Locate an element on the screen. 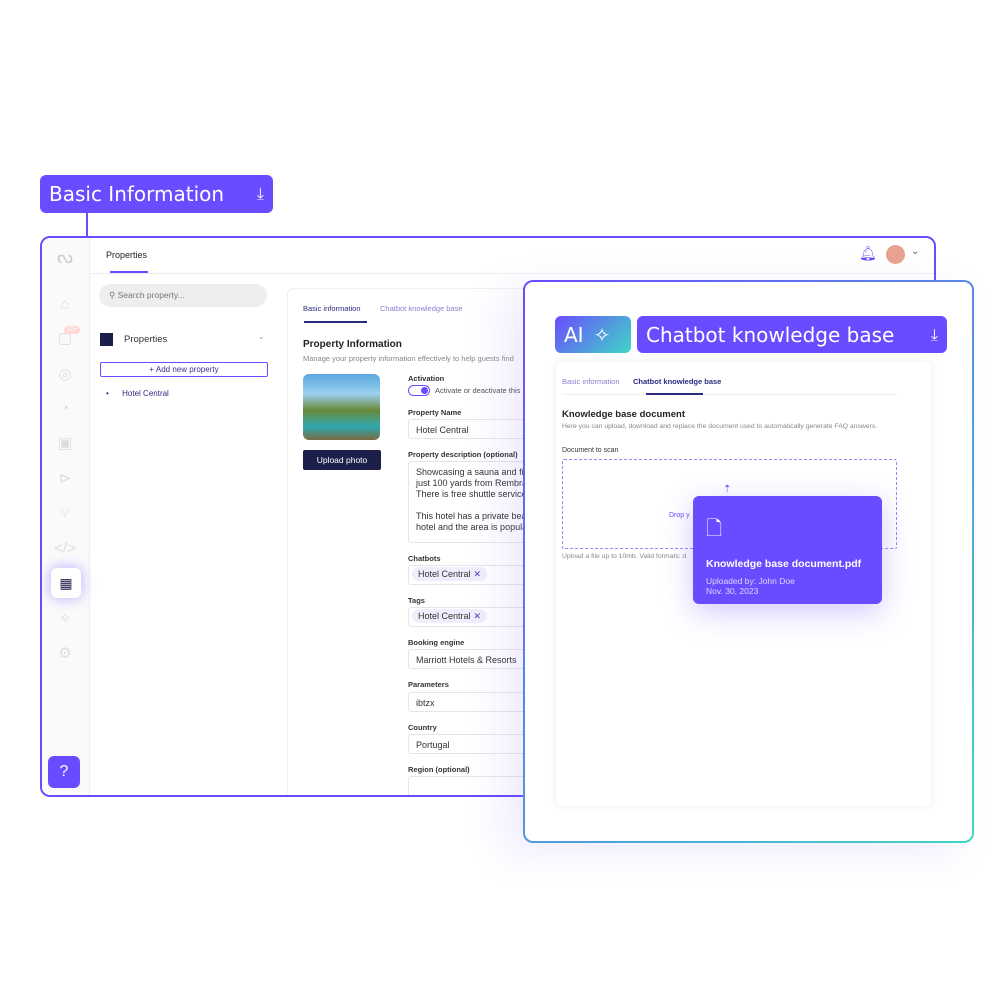 The height and width of the screenshot is (1000, 1000). ai-badge: AI ✧ is located at coordinates (593, 334).